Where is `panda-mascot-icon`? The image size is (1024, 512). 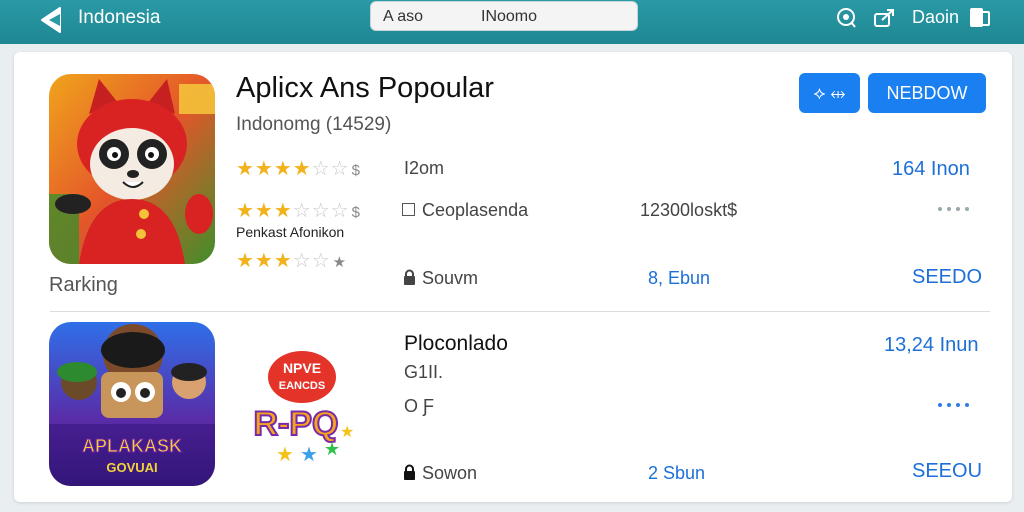
panda-mascot-icon is located at coordinates (132, 169).